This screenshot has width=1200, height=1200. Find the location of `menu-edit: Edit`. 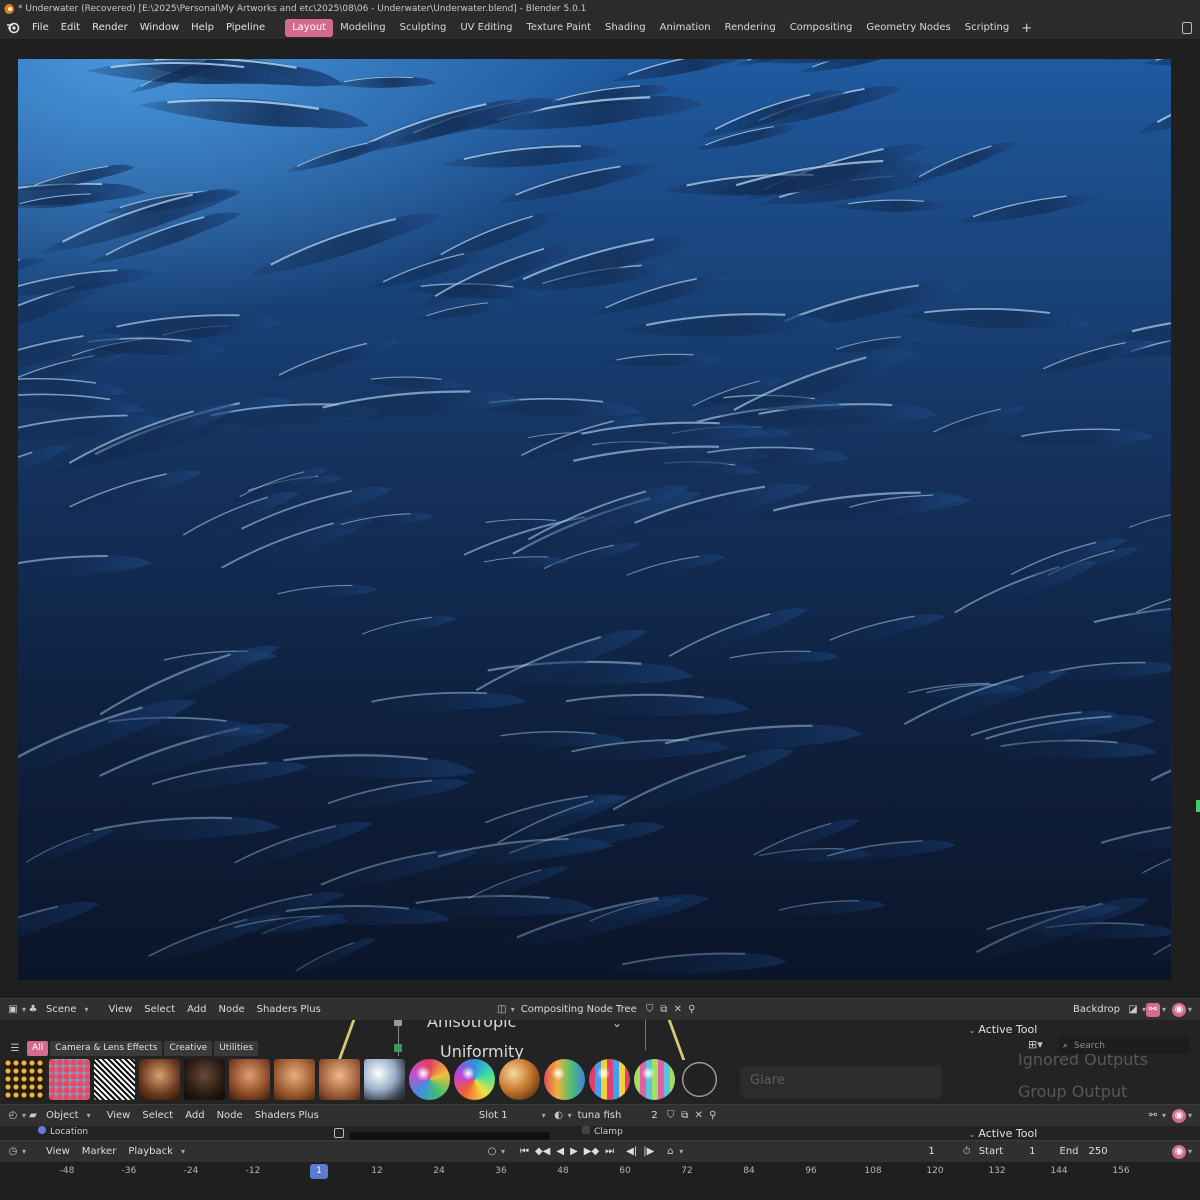

menu-edit: Edit is located at coordinates (70, 28).